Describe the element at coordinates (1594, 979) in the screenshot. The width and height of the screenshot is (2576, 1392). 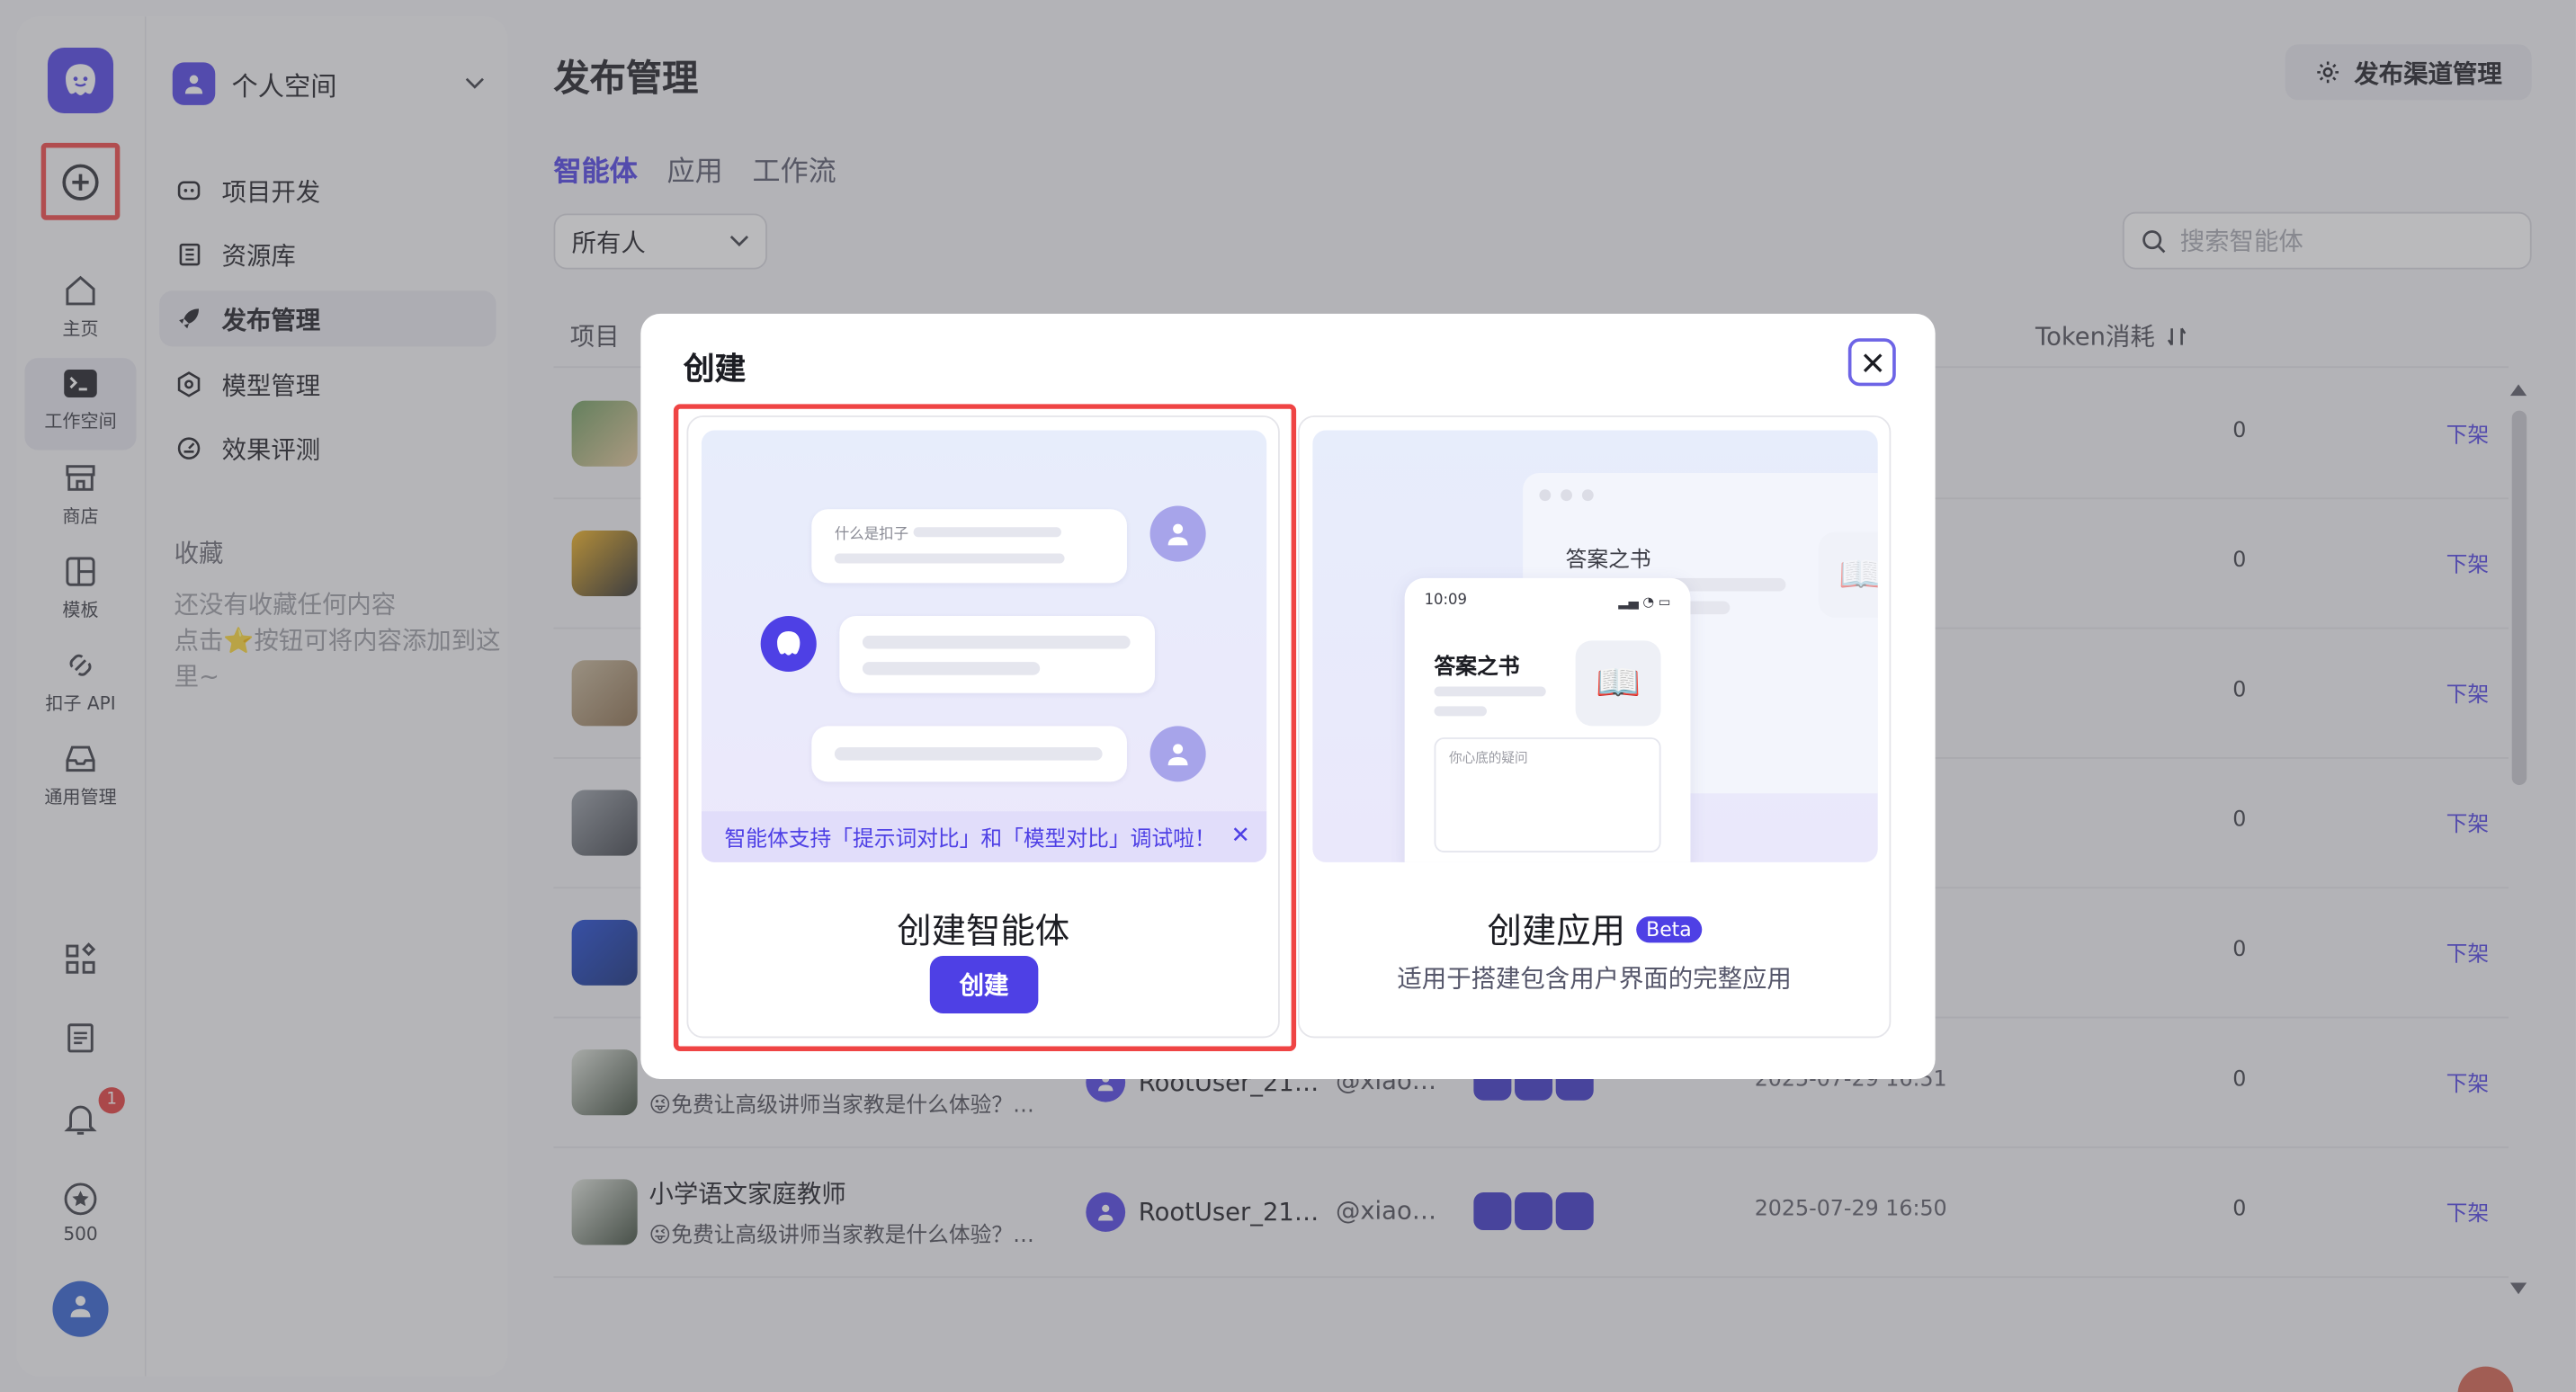
I see `create-app-subtitle: 适用于搭建包含用户界面的完整应用` at that location.